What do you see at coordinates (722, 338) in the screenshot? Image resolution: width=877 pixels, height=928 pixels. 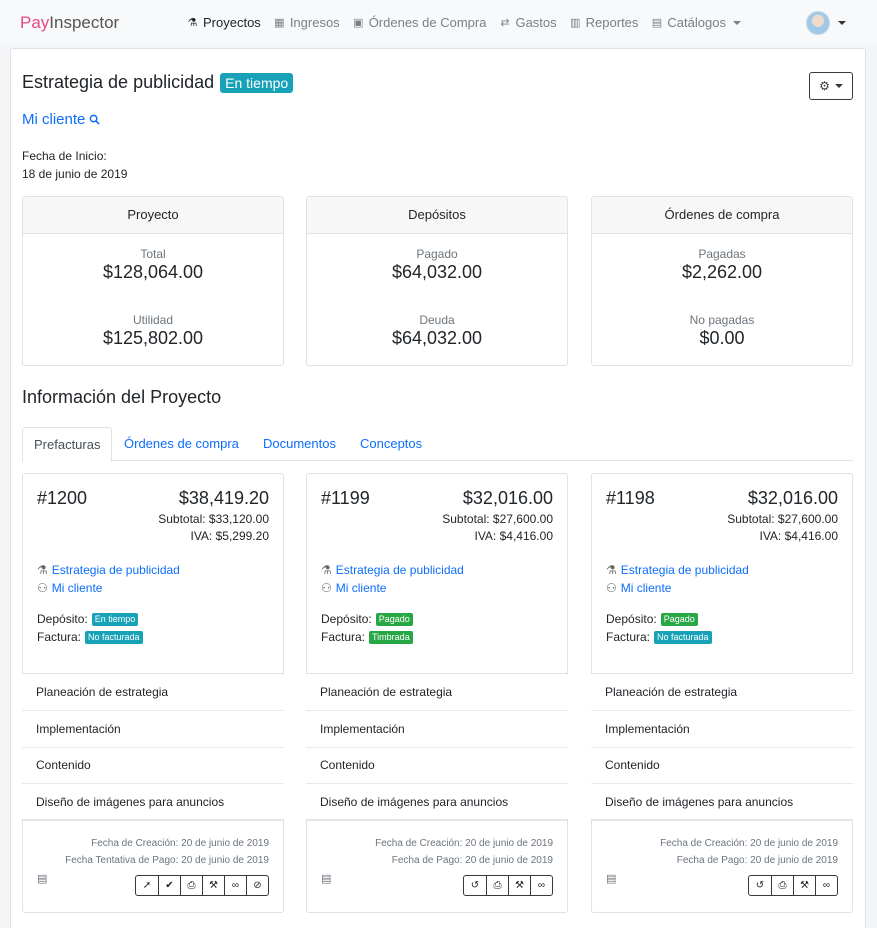 I see `summary-value: $0.00` at bounding box center [722, 338].